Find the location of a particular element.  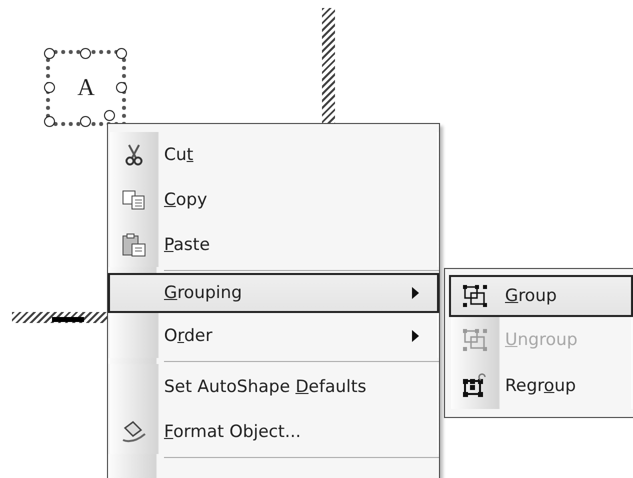

menu-item: Grouping is located at coordinates (273, 293).